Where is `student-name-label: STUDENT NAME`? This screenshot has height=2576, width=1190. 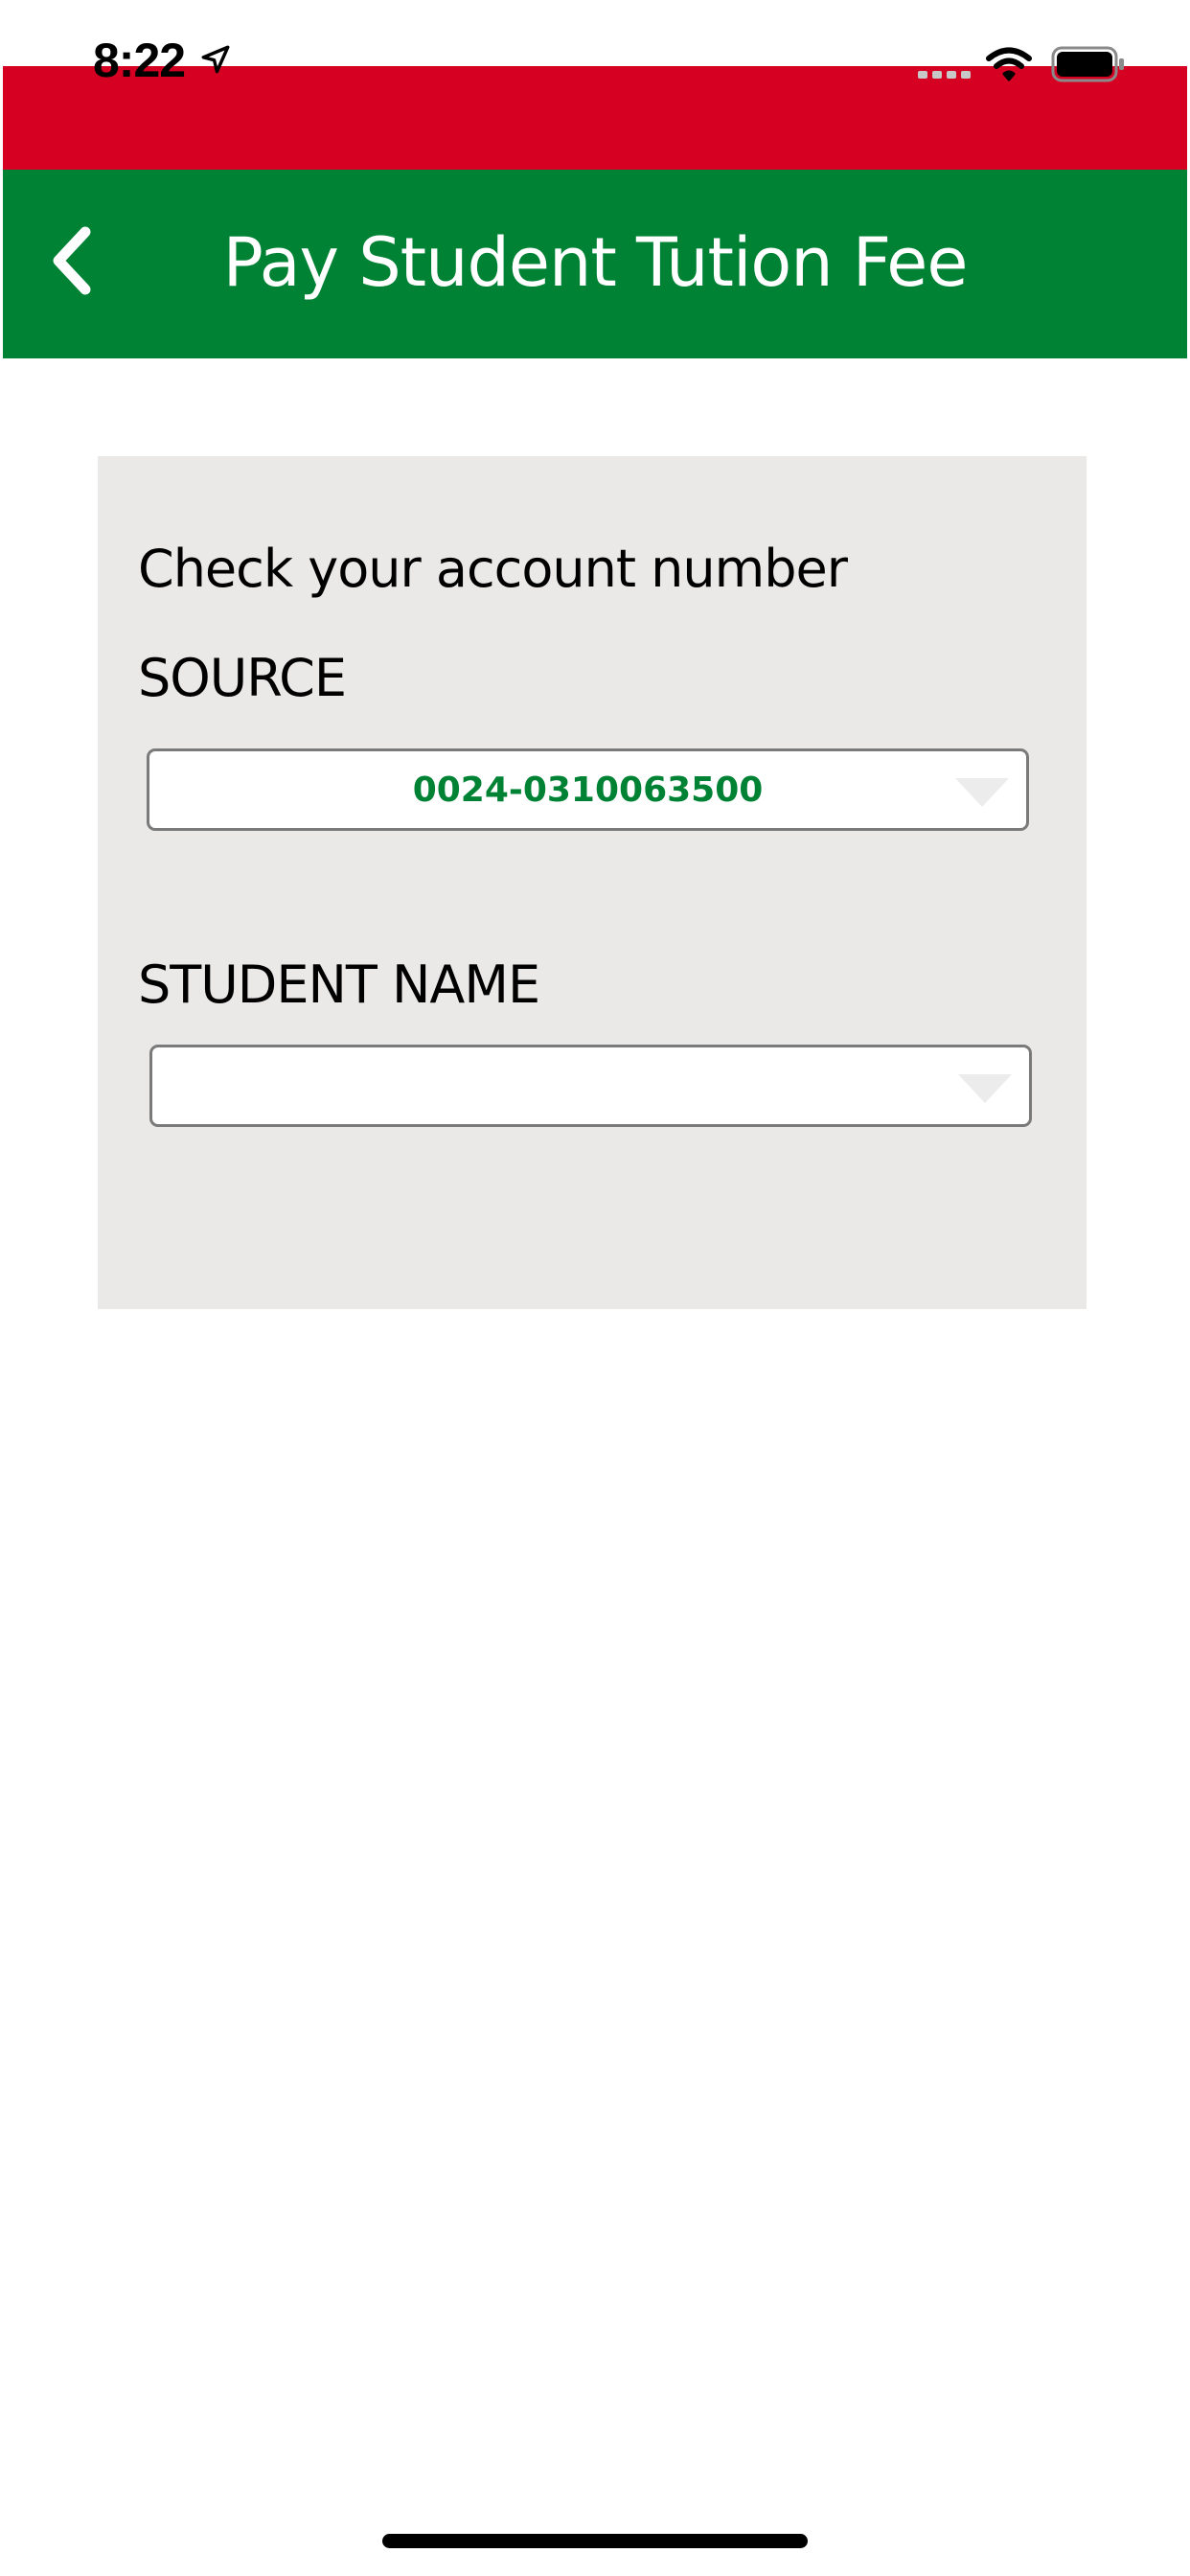
student-name-label: STUDENT NAME is located at coordinates (339, 985).